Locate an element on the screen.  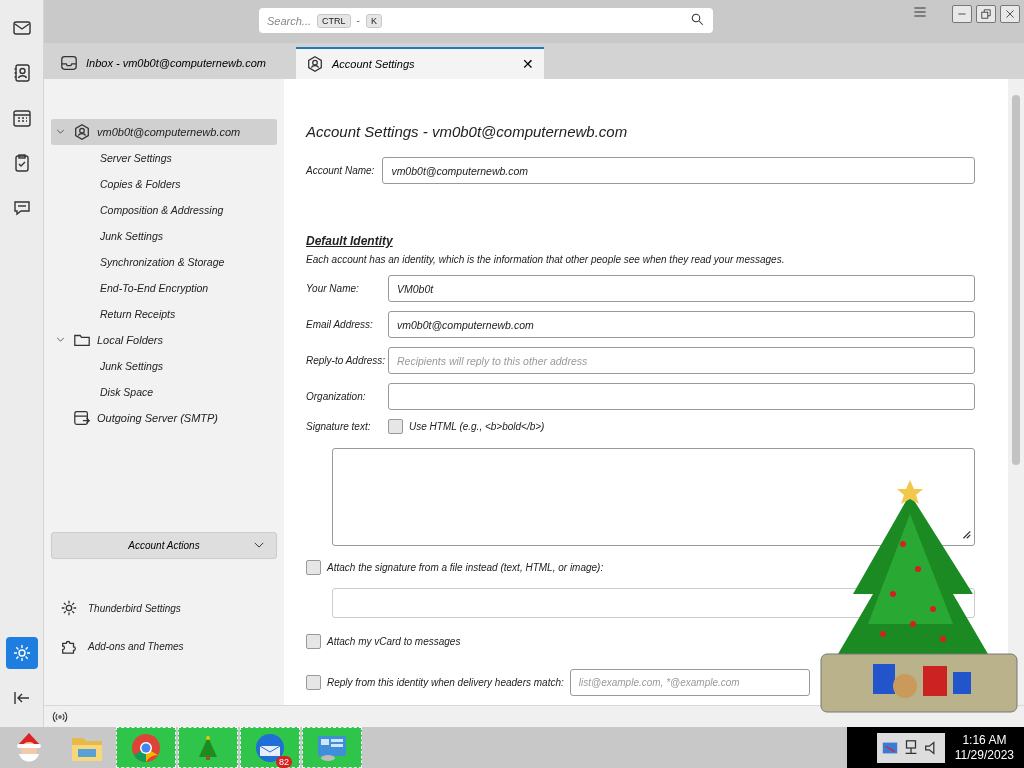
field-label: Account Name: is located at coordinates (340, 170).